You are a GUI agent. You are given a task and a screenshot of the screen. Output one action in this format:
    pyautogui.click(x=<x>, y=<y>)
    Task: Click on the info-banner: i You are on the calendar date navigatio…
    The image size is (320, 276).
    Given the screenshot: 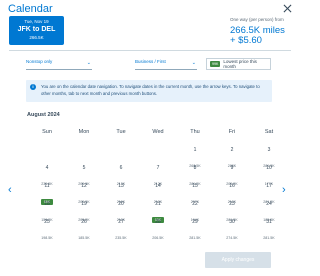 What is the action you would take?
    pyautogui.click(x=149, y=91)
    